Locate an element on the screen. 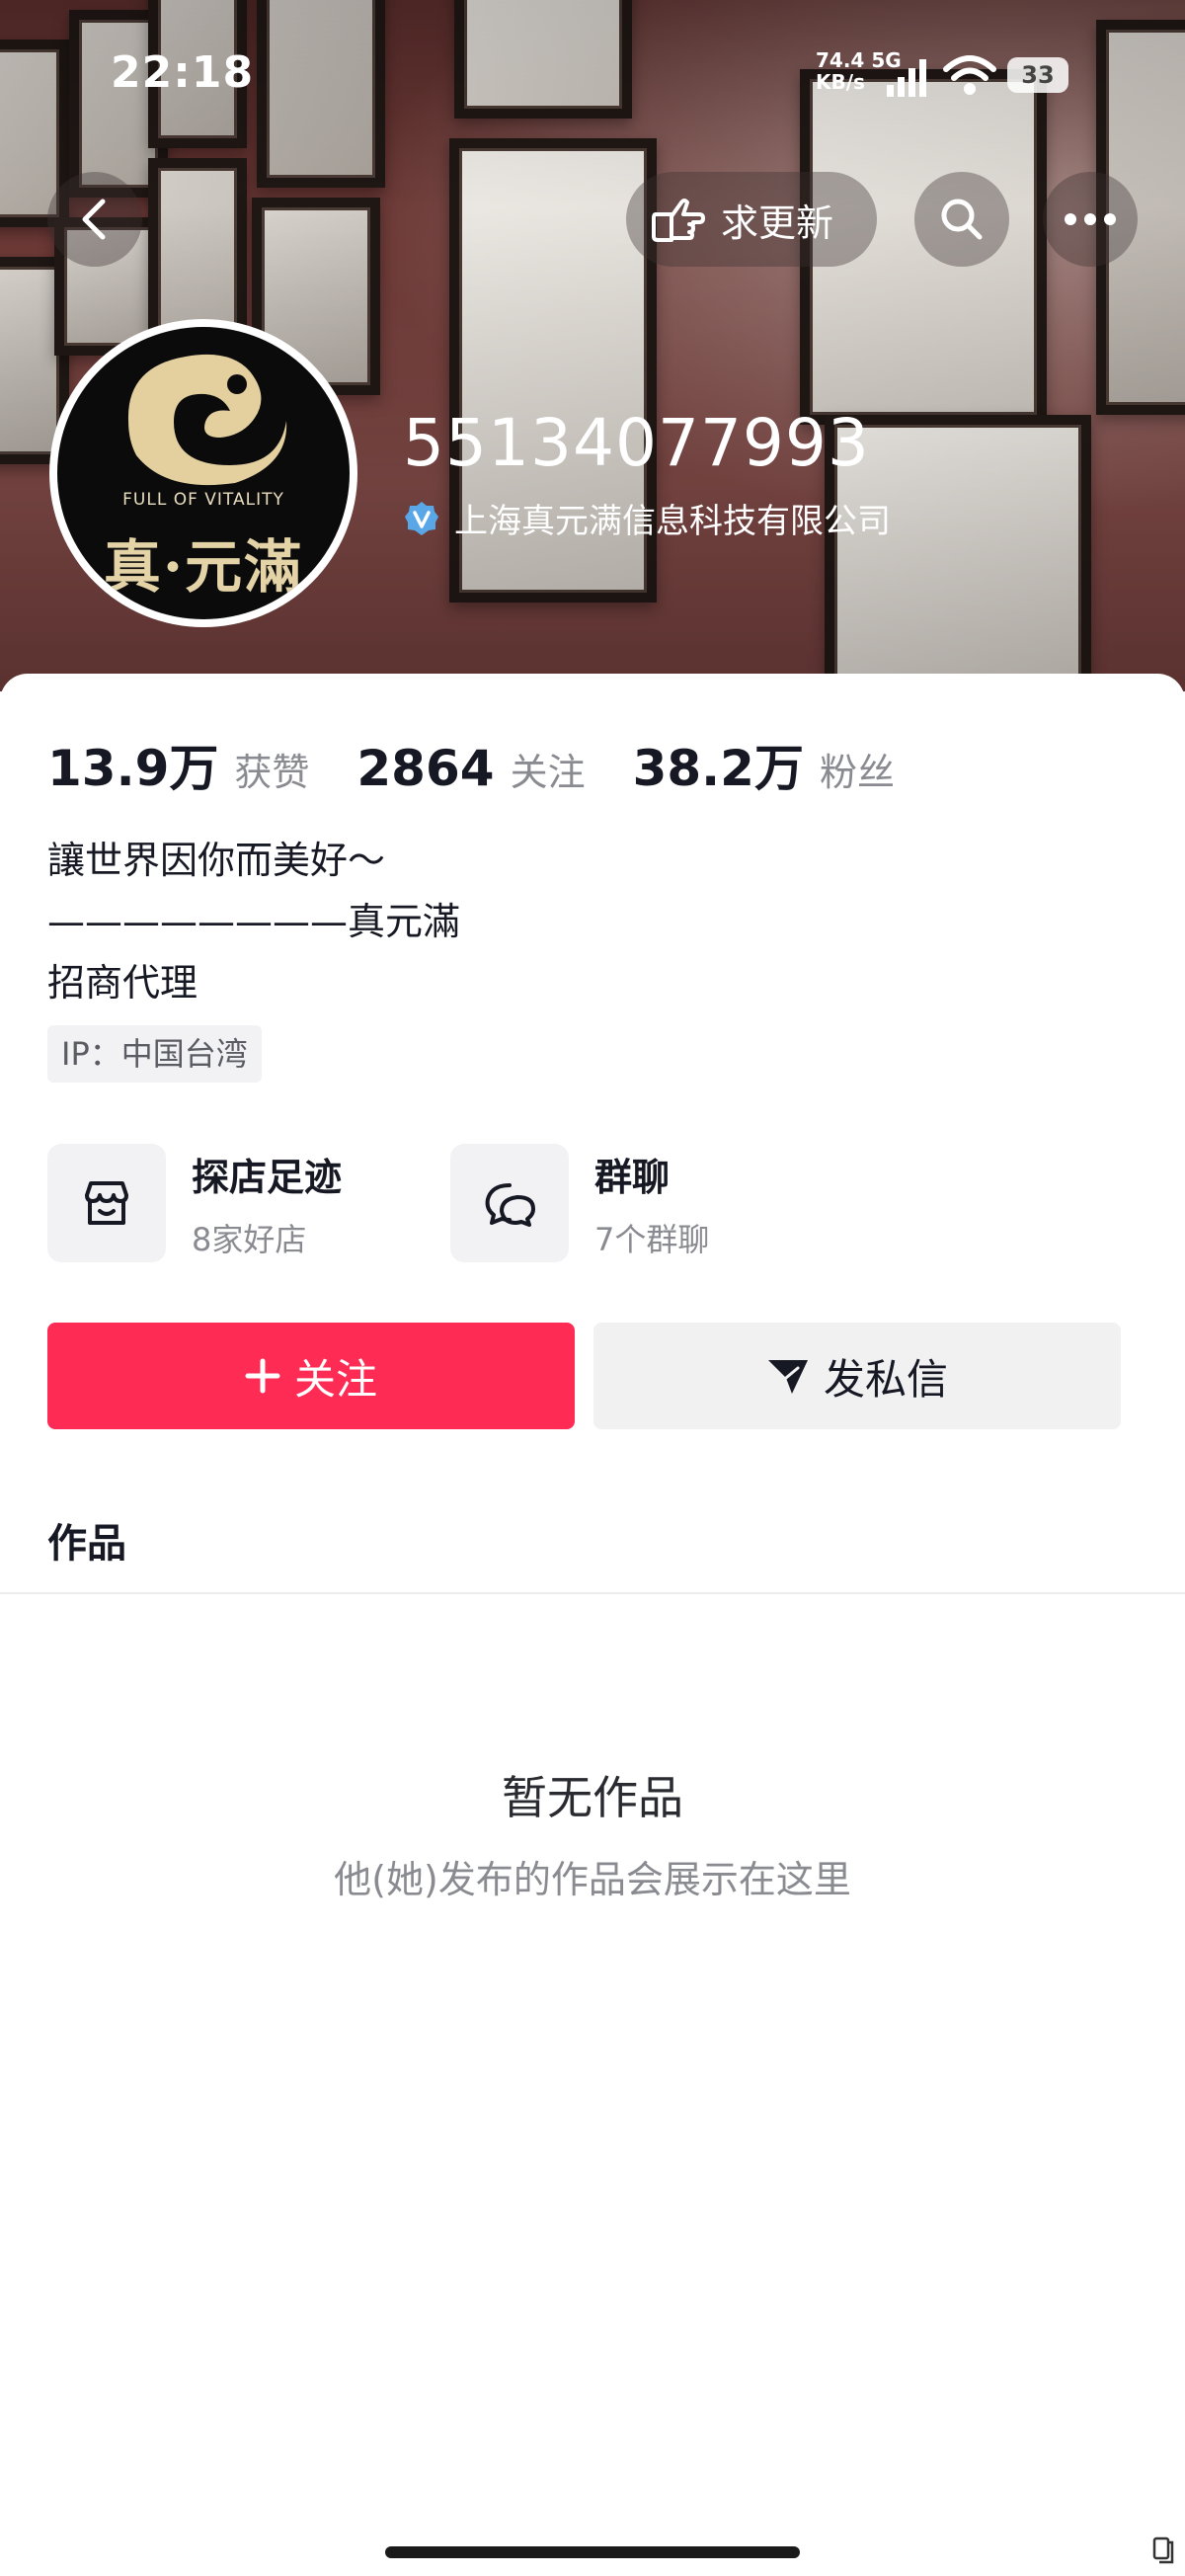 The image size is (1185, 2576). store-visits-subtitle: 8家好店 is located at coordinates (250, 1239).